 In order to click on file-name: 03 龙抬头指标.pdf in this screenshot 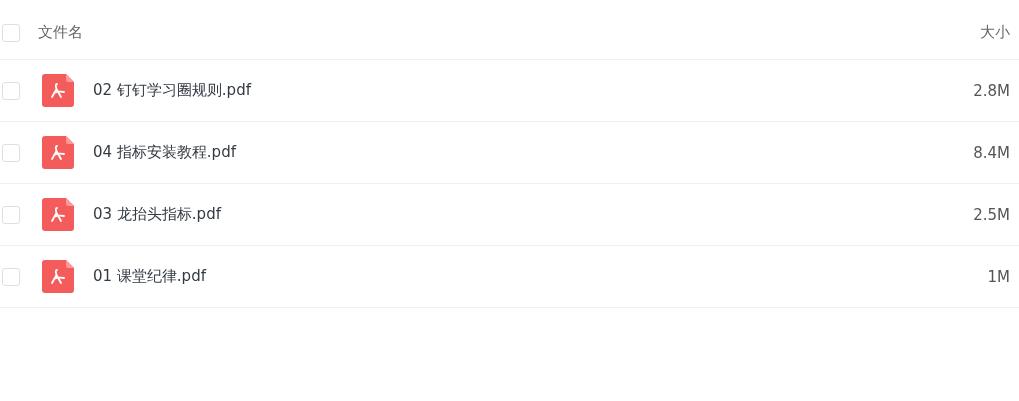, I will do `click(157, 214)`.